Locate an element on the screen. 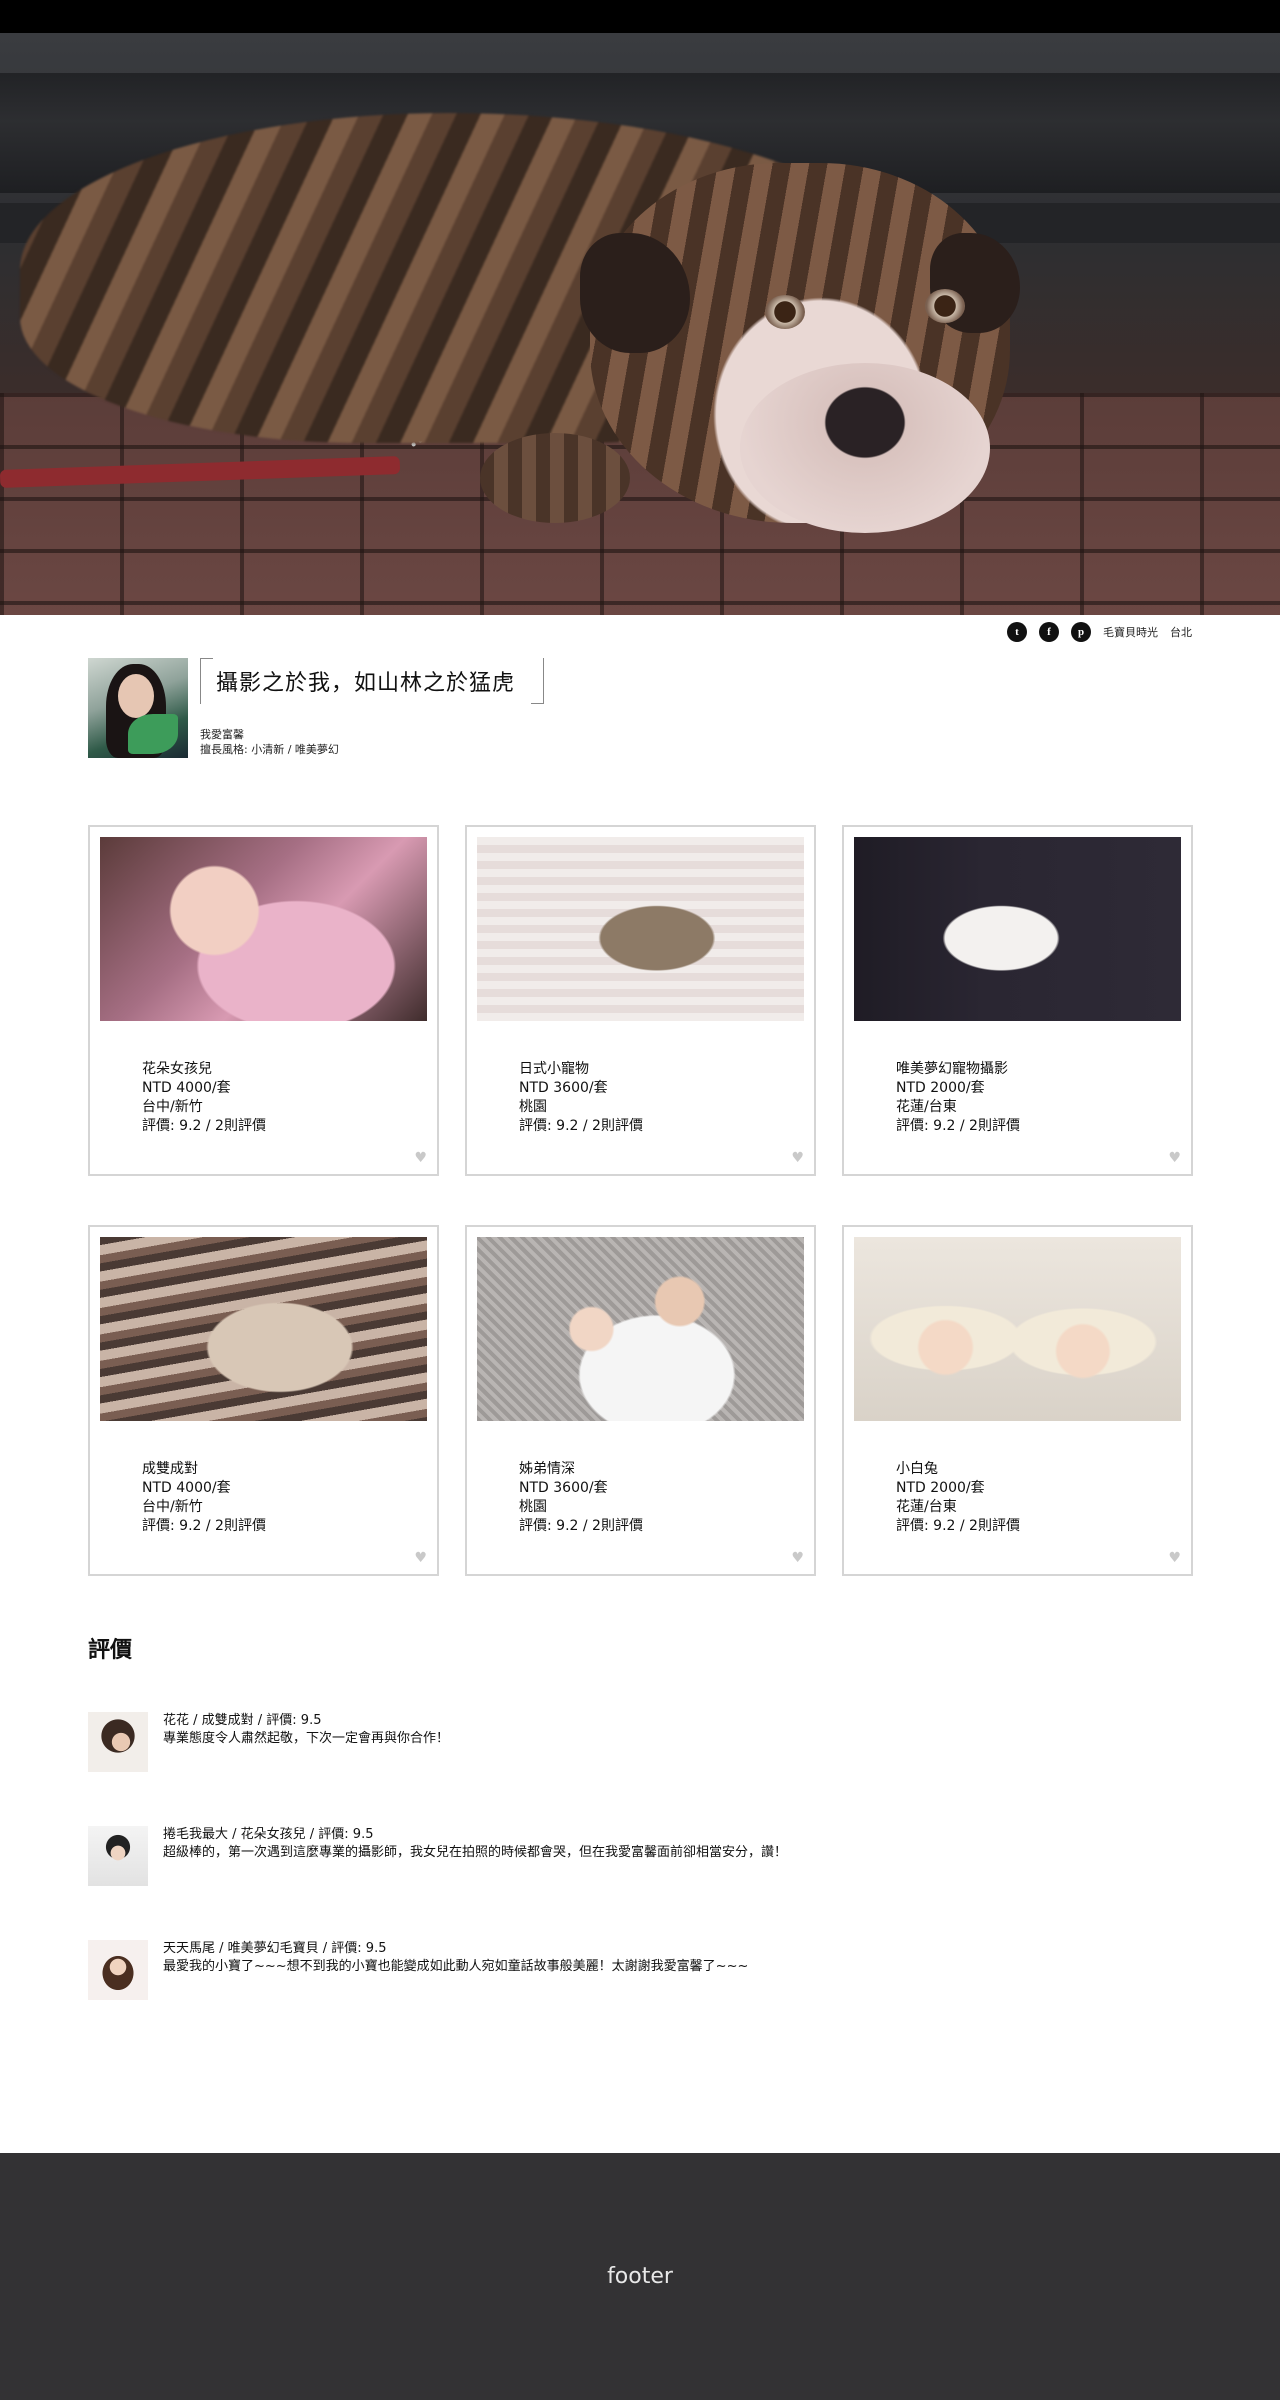  footer: footer is located at coordinates (640, 2276).